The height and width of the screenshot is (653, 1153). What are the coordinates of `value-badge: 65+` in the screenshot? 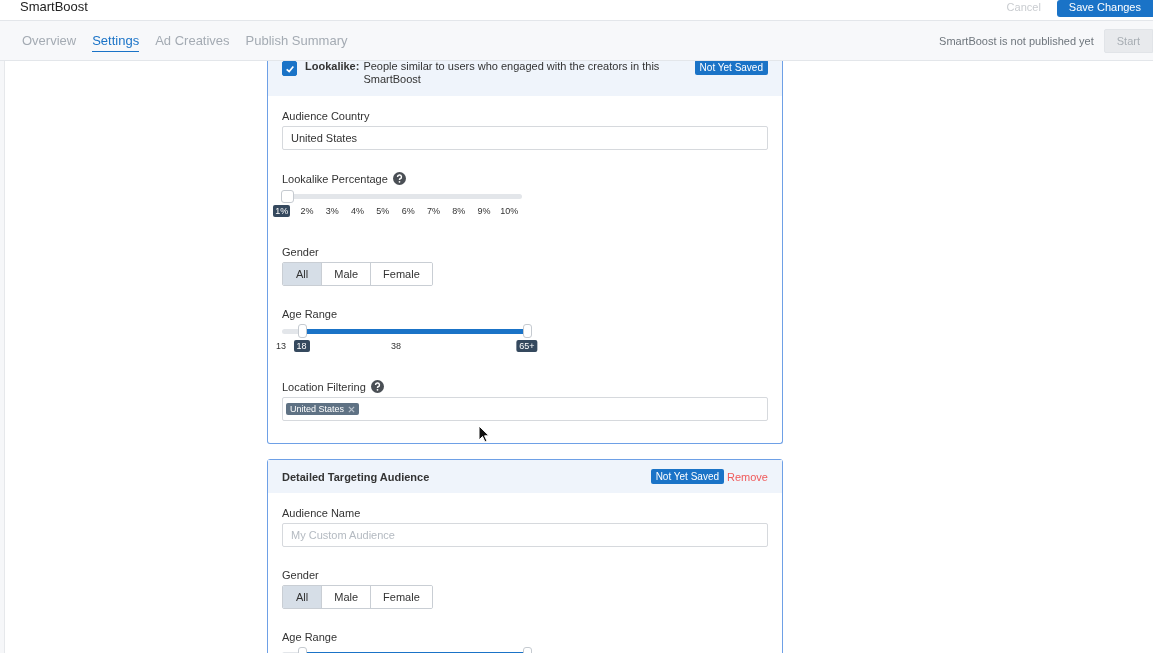 It's located at (527, 346).